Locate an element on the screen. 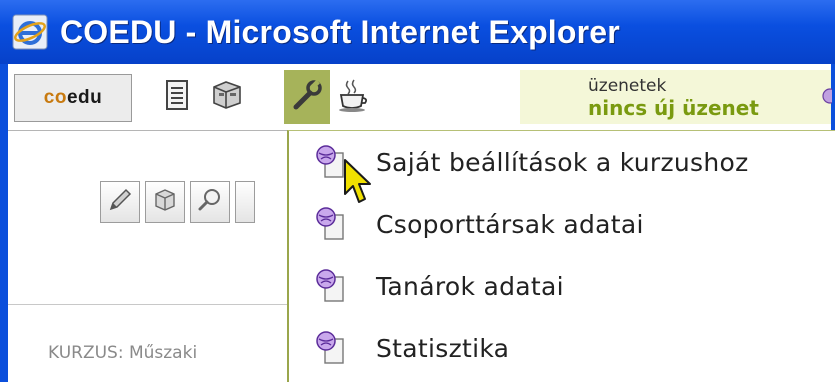  messages-panel: üzenetek nincs új üzenet is located at coordinates (677, 97).